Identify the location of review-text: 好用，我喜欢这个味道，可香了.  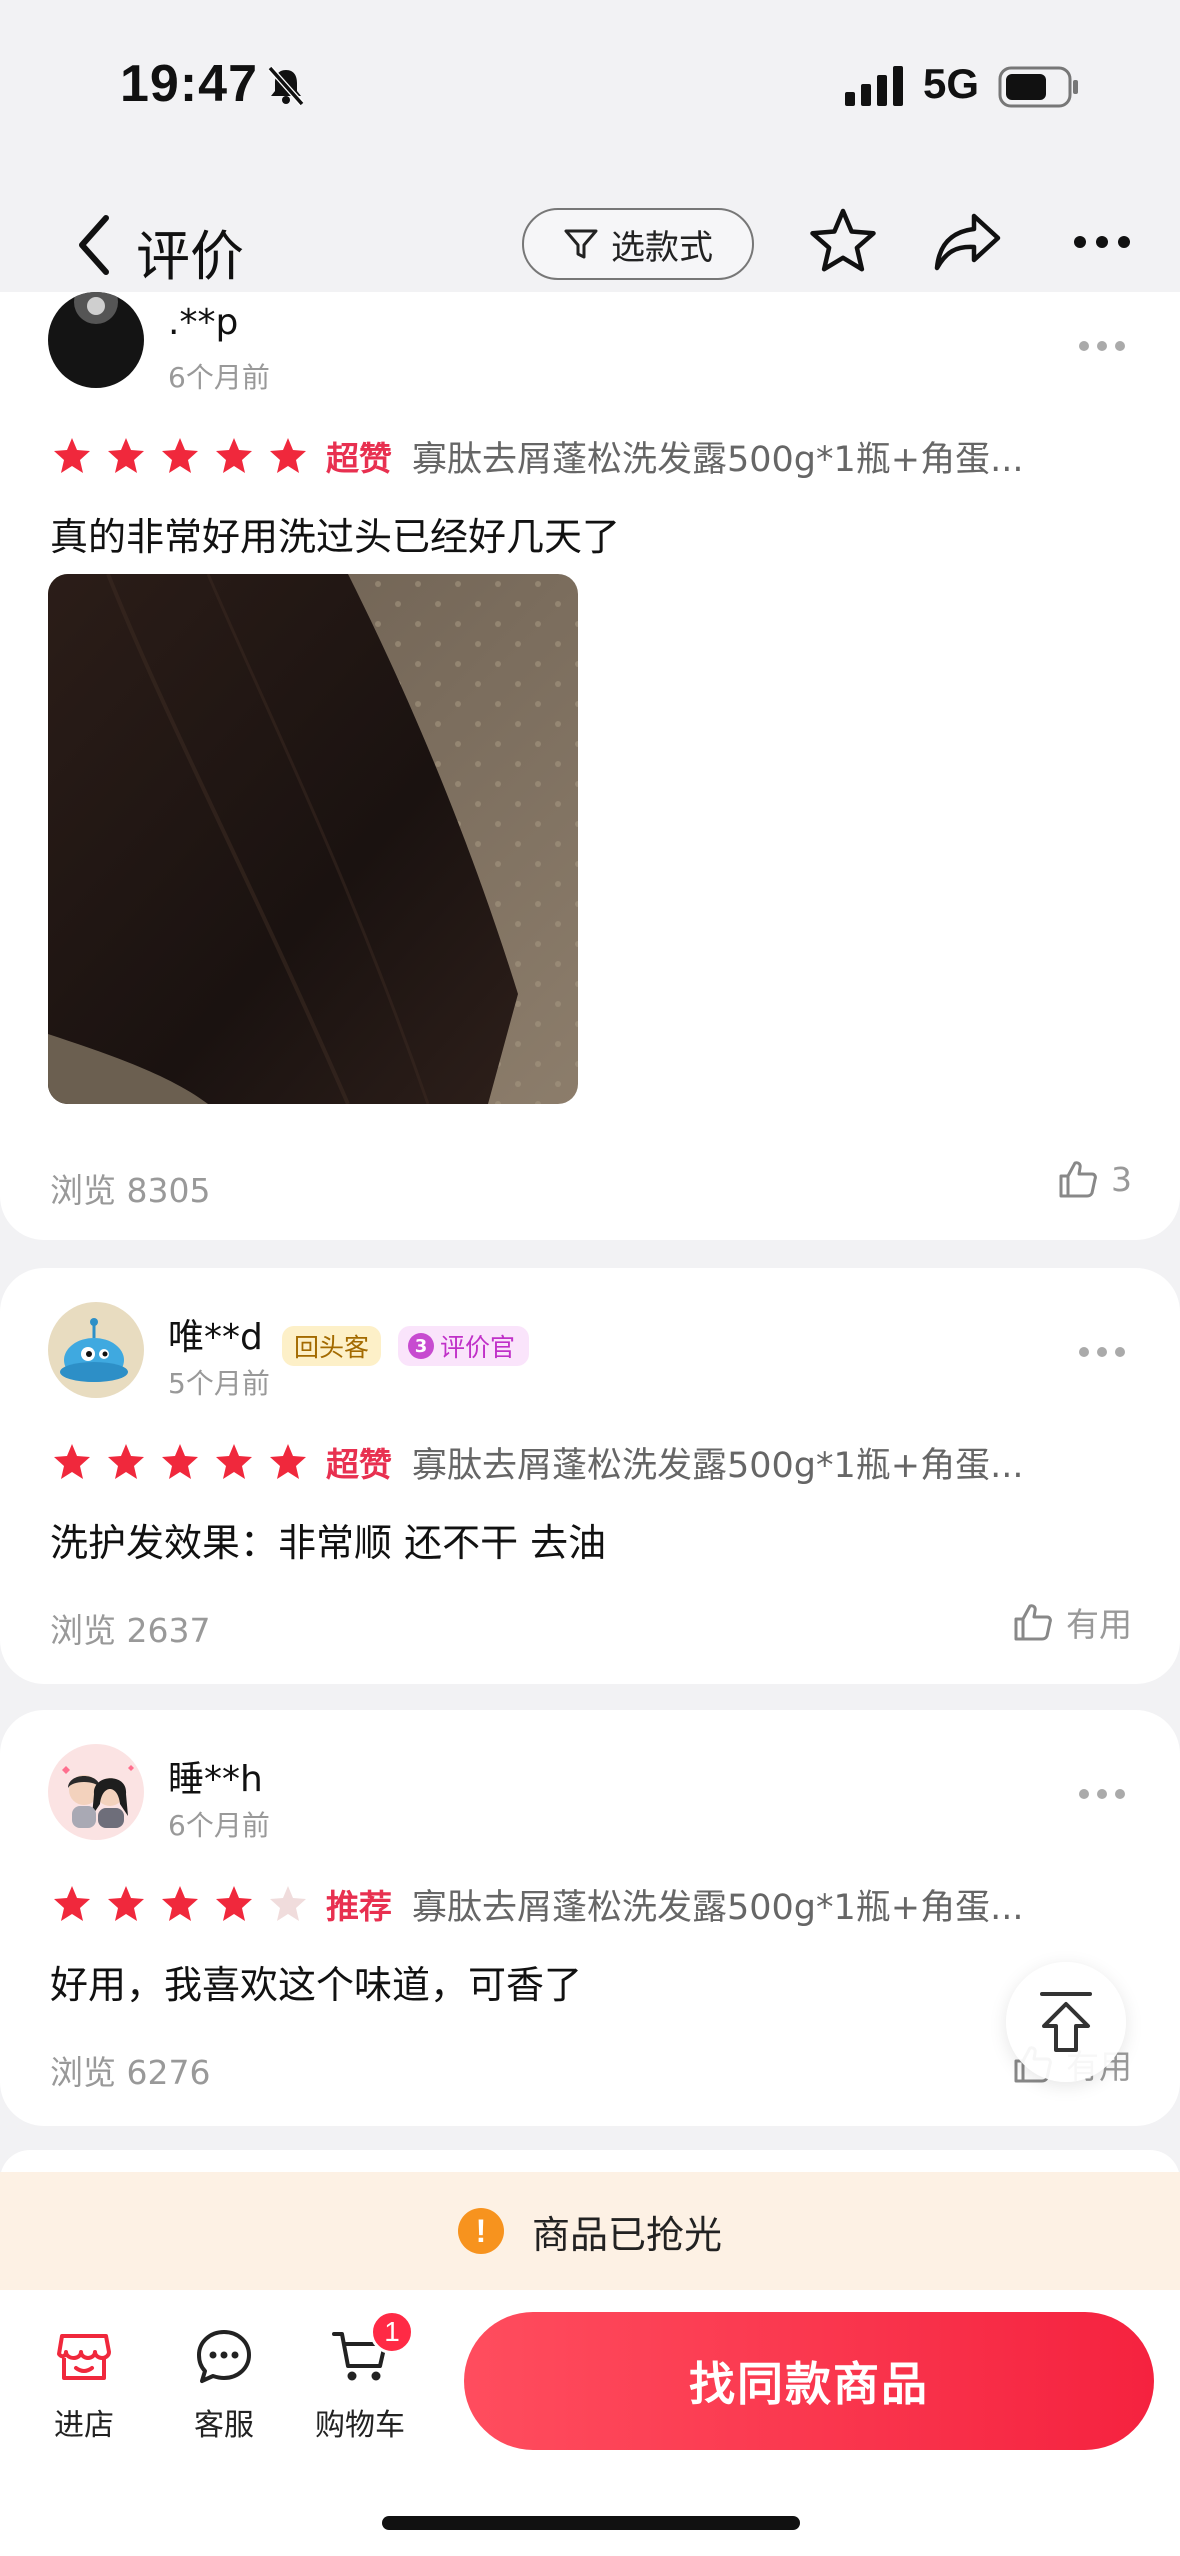
(316, 1985).